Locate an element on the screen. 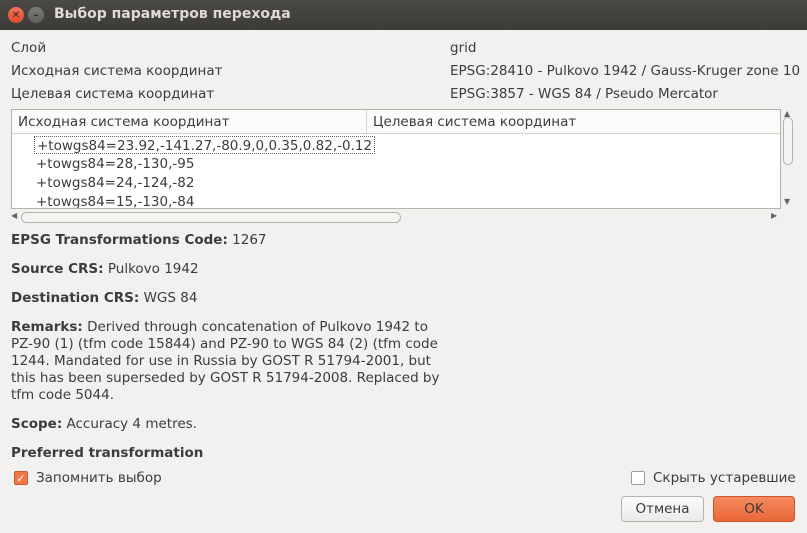 The height and width of the screenshot is (533, 807). horizontal-scroll-thumb is located at coordinates (211, 217).